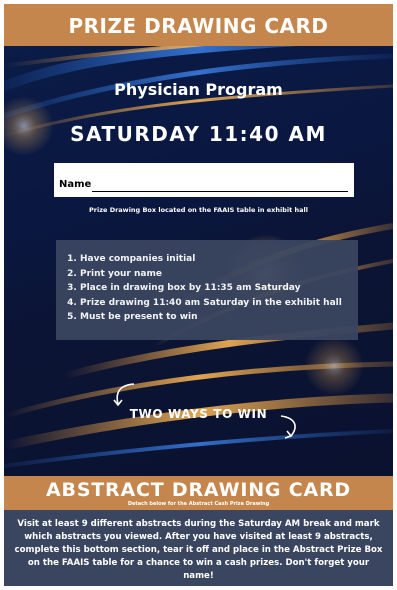  What do you see at coordinates (198, 89) in the screenshot?
I see `program-name: Physician Program` at bounding box center [198, 89].